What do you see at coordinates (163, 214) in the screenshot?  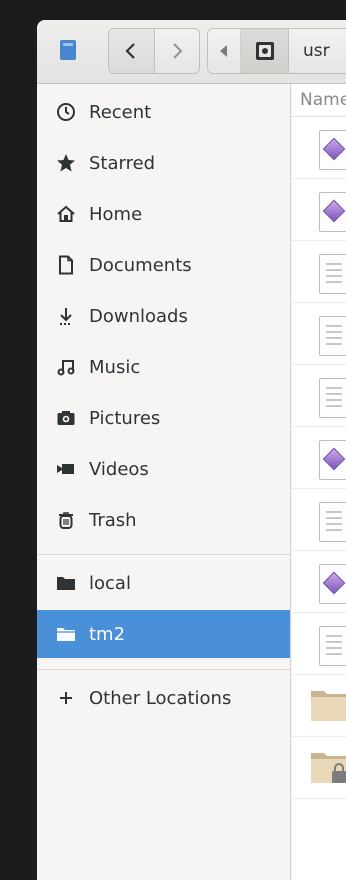 I see `sidebar-item-home: Home` at bounding box center [163, 214].